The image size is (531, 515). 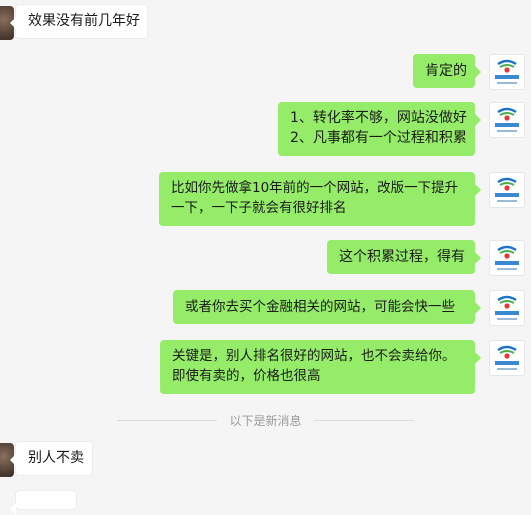 What do you see at coordinates (167, 420) in the screenshot?
I see `divider-line-left` at bounding box center [167, 420].